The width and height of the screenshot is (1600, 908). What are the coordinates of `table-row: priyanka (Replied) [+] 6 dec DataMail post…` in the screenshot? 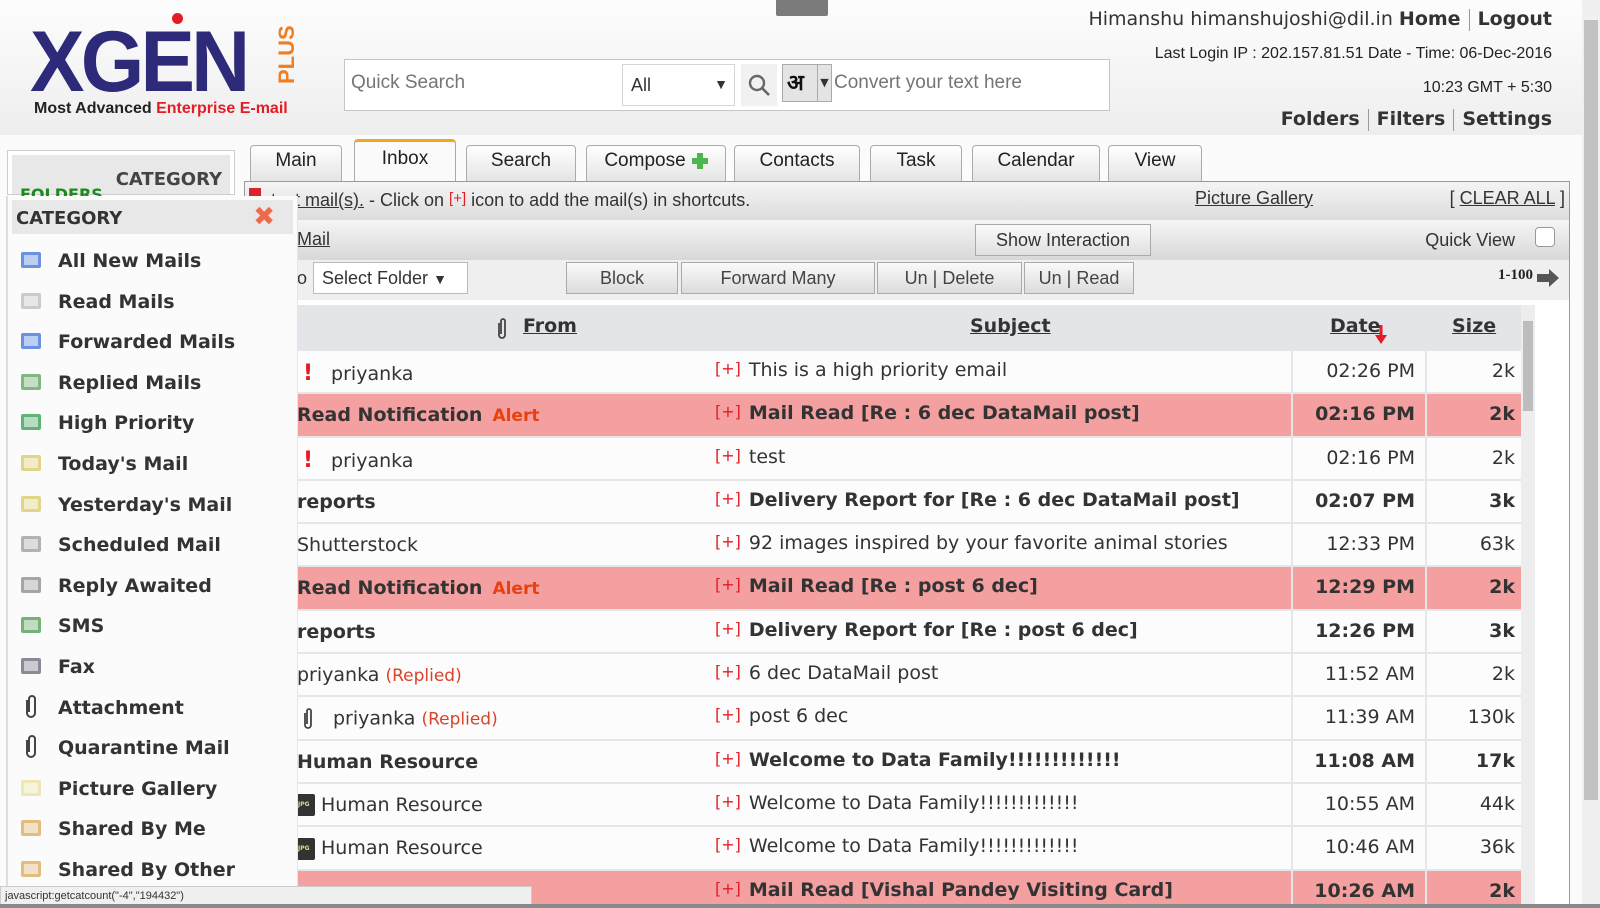 It's located at (889, 676).